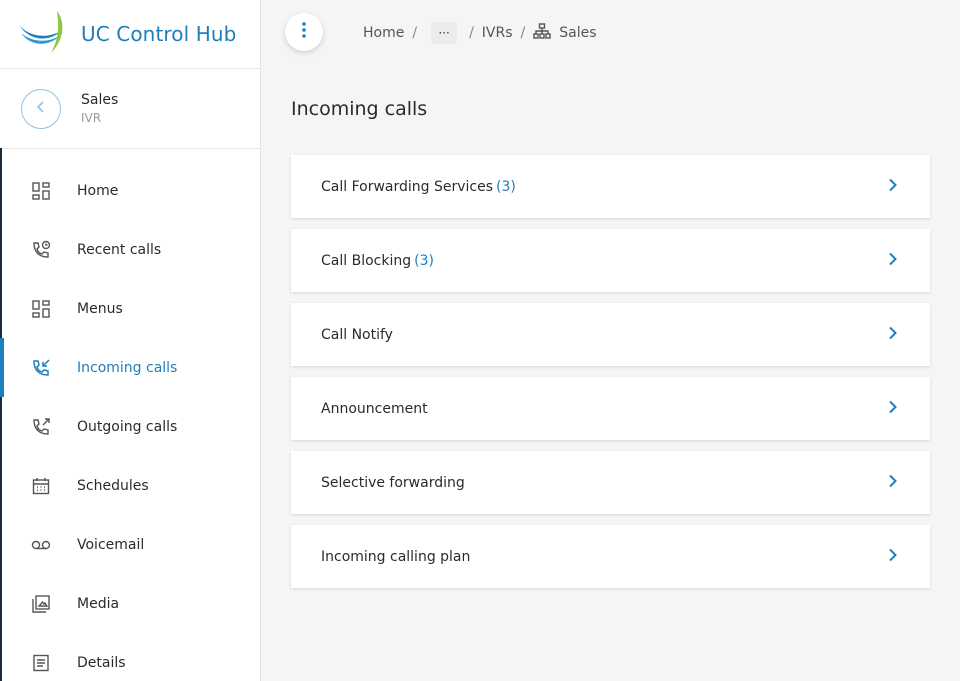 This screenshot has height=681, width=960. I want to click on sidebar-item-label: Menus, so click(100, 308).